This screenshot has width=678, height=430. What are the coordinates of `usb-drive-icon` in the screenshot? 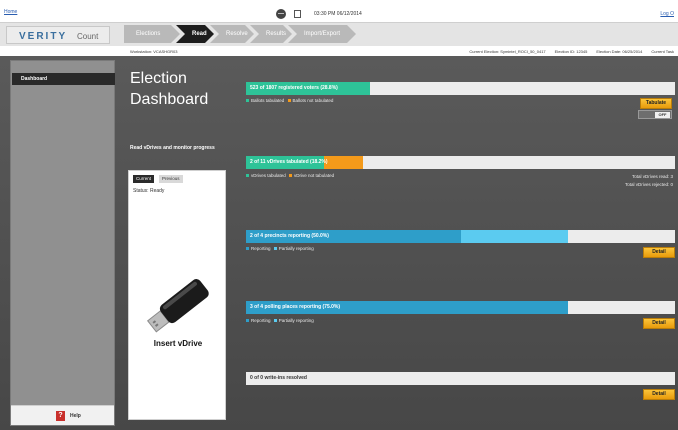 It's located at (177, 306).